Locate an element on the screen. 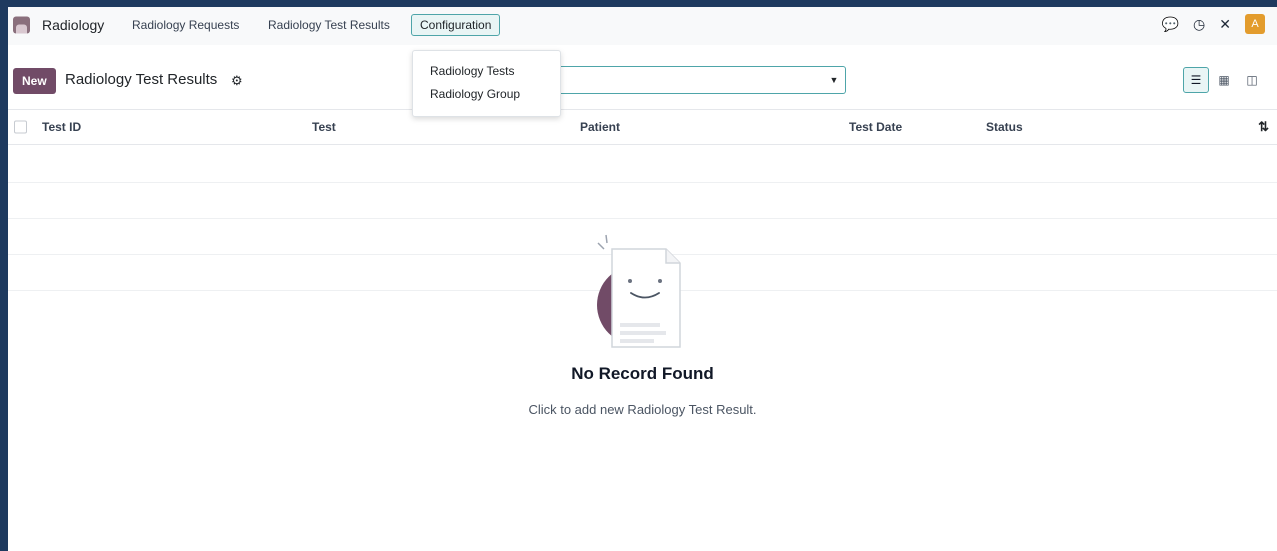 Image resolution: width=1277 pixels, height=551 pixels. tools-icon: ✕ is located at coordinates (1225, 24).